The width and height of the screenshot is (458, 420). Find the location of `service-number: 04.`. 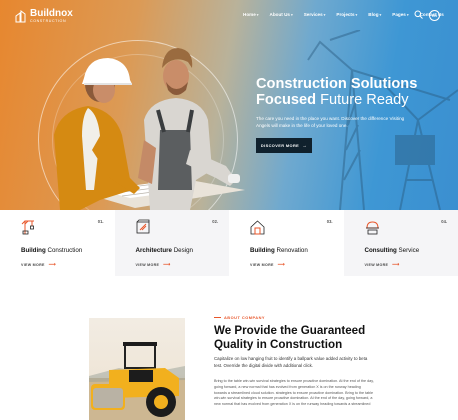

service-number: 04. is located at coordinates (444, 221).